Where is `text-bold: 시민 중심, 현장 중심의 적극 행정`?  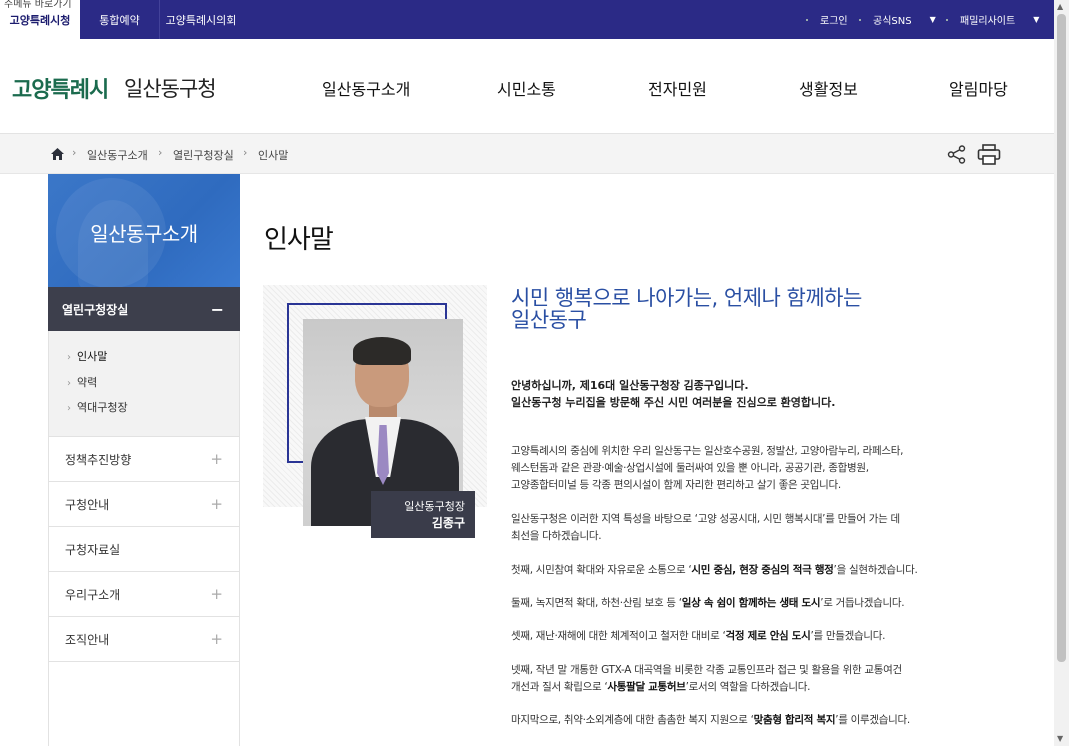 text-bold: 시민 중심, 현장 중심의 적극 행정 is located at coordinates (762, 570).